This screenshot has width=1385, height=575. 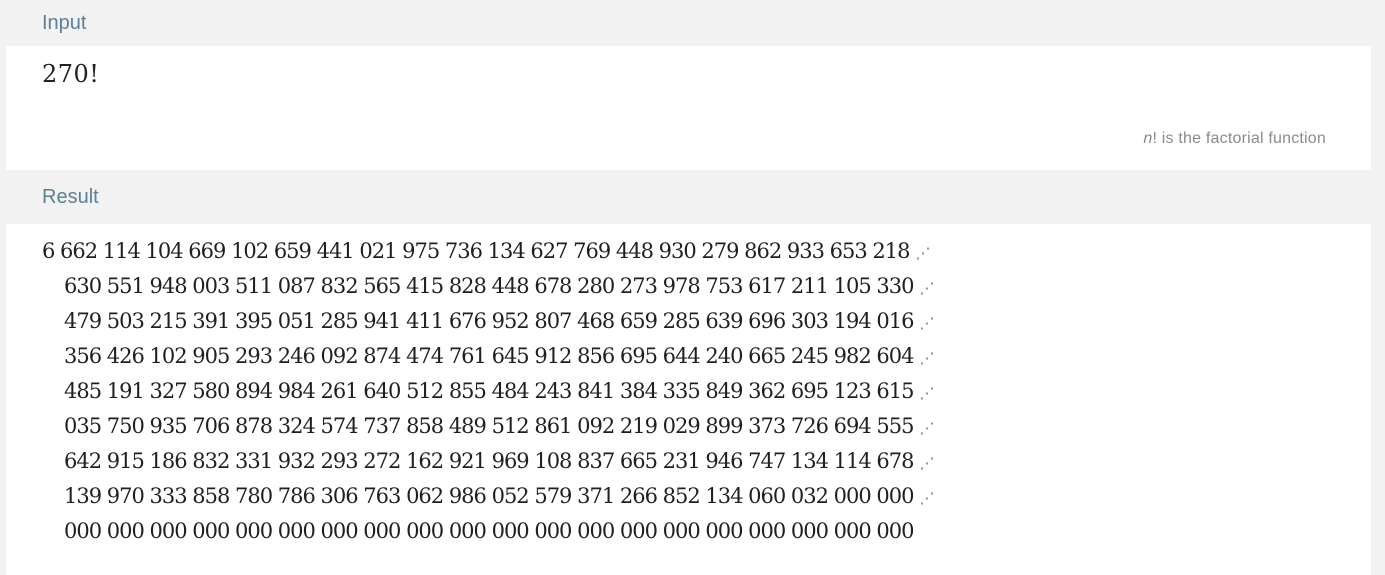 I want to click on input-note-variable: n, so click(x=1148, y=138).